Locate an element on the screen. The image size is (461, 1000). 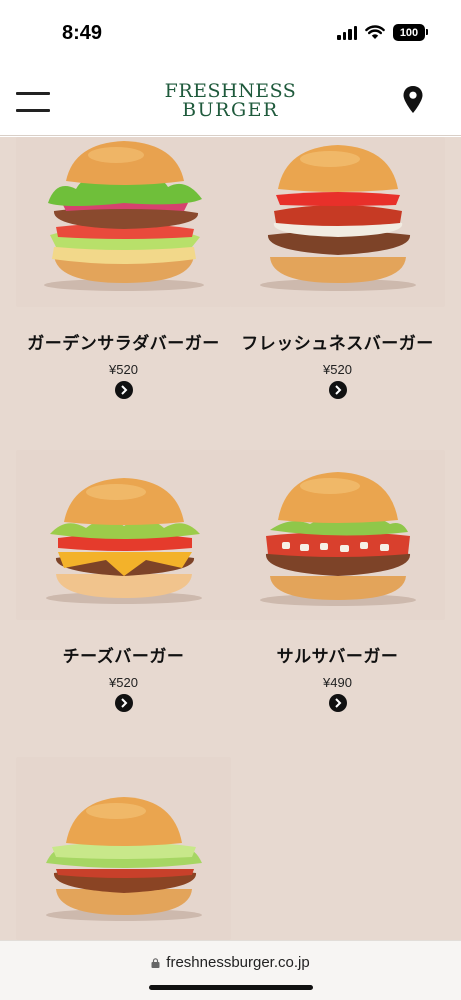
menu-item-name: サルサバーガー is located at coordinates (337, 654).